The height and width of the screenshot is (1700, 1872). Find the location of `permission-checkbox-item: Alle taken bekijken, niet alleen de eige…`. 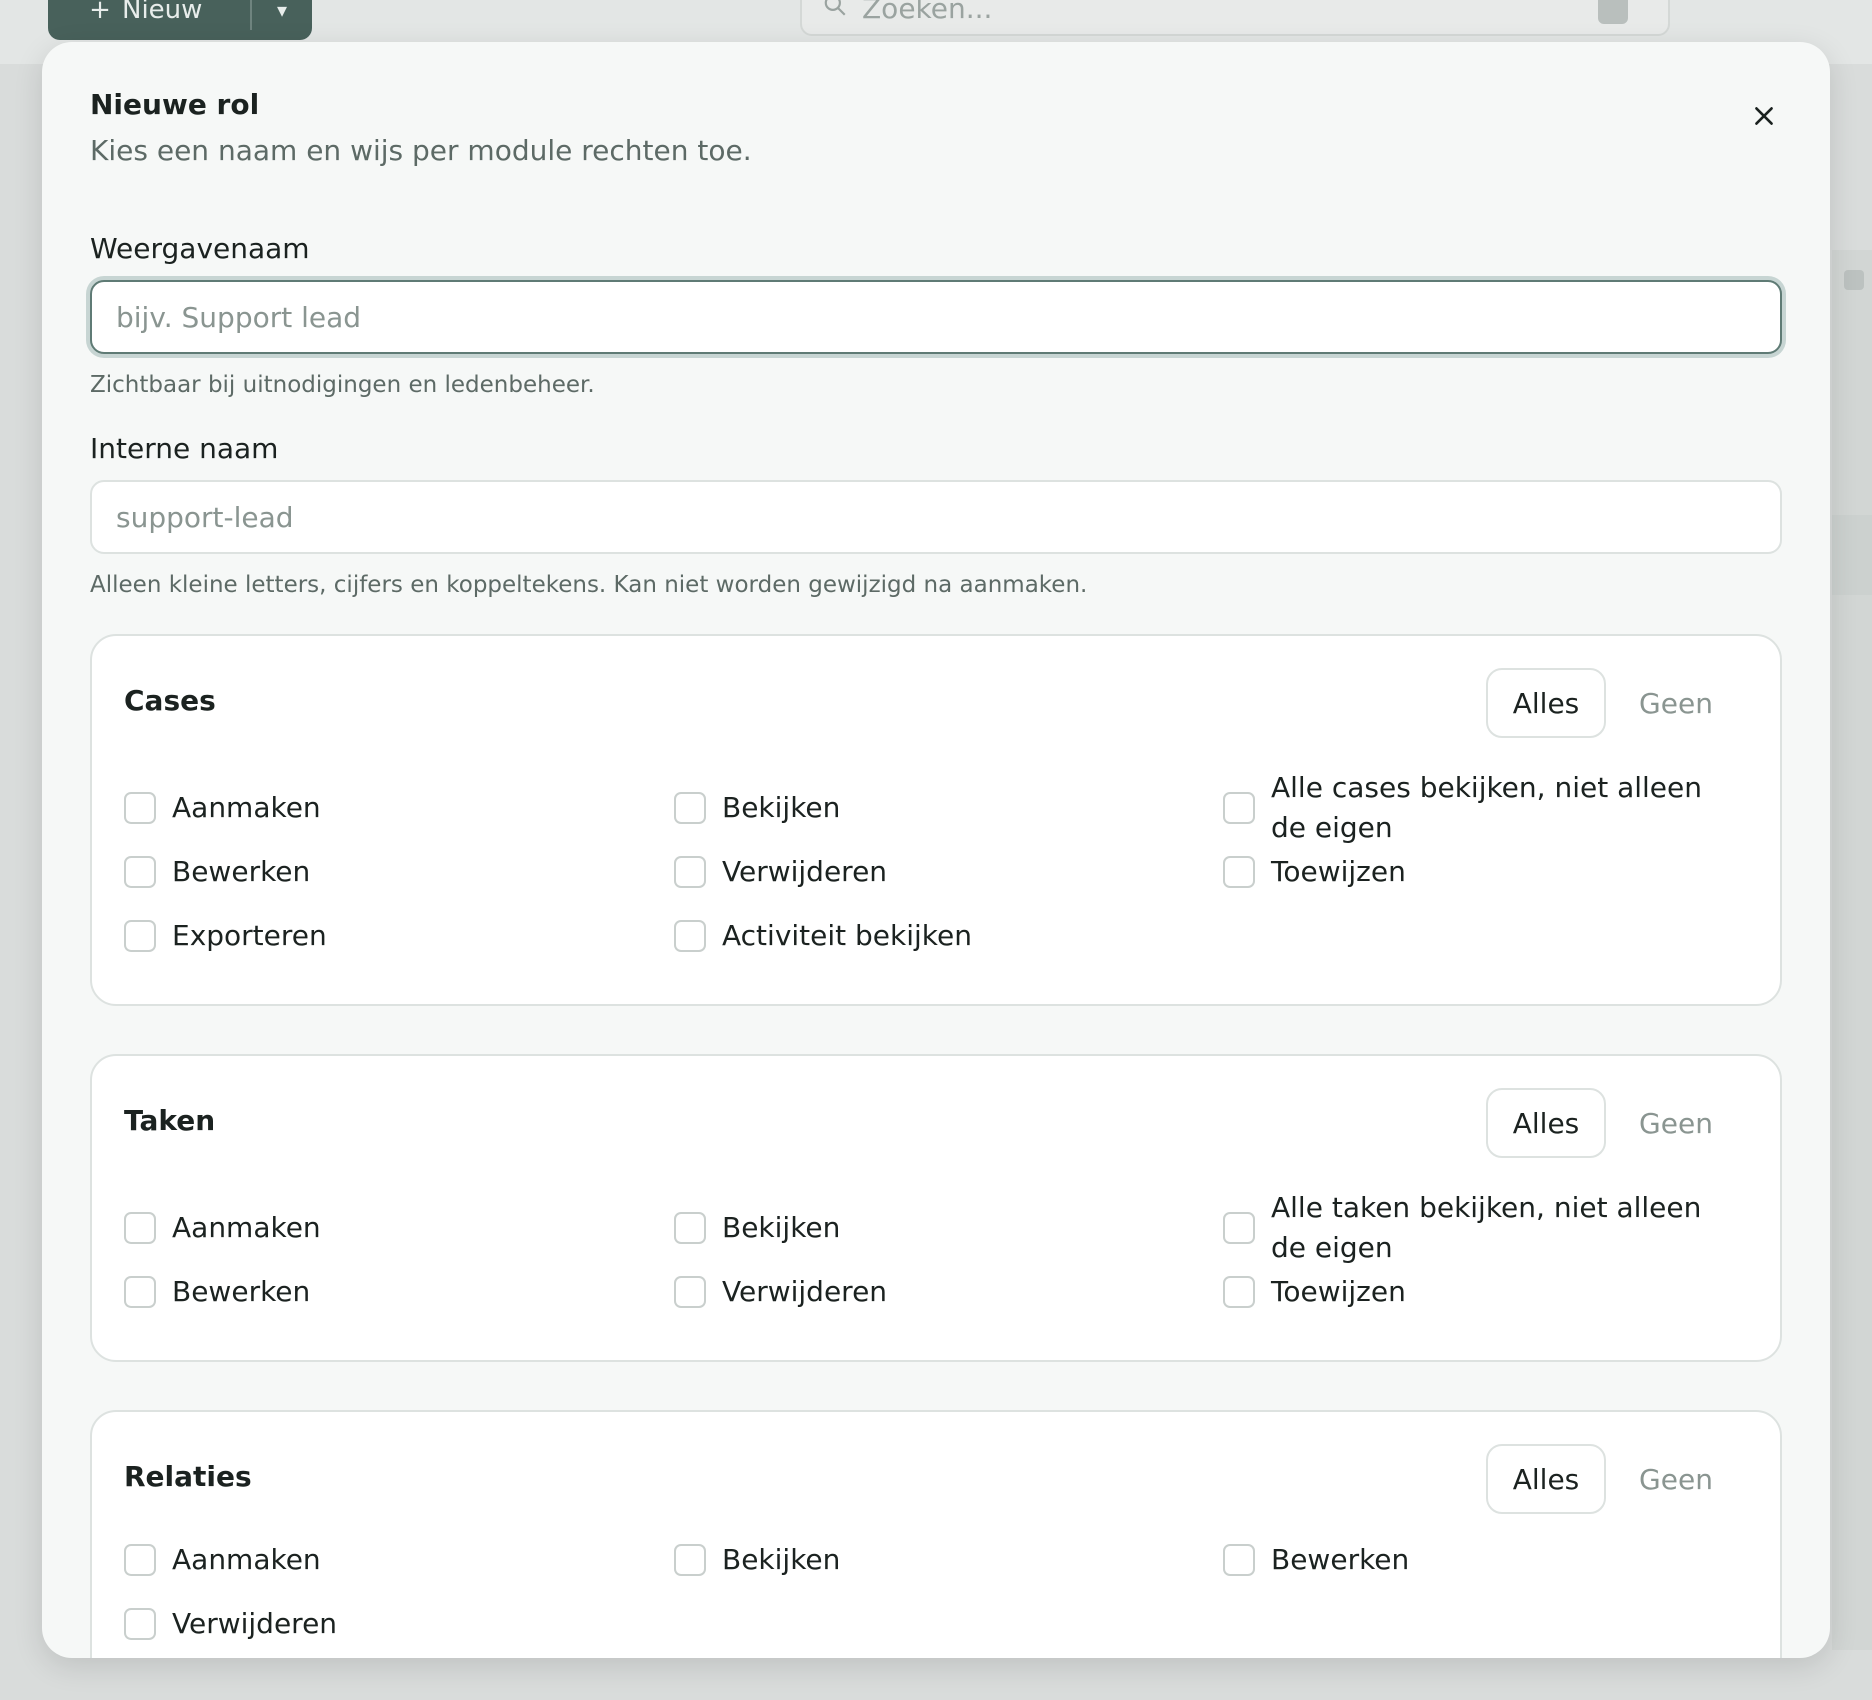

permission-checkbox-item: Alle taken bekijken, niet alleen de eige… is located at coordinates (1482, 1228).